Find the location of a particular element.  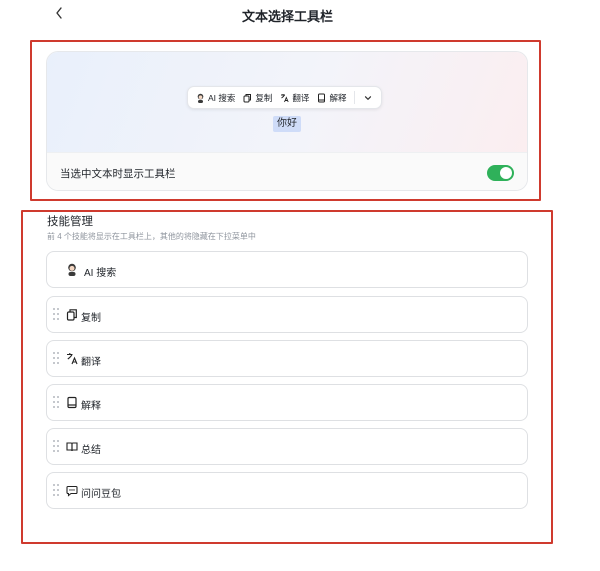

header: 文本选择工具栏 is located at coordinates (300, 15).